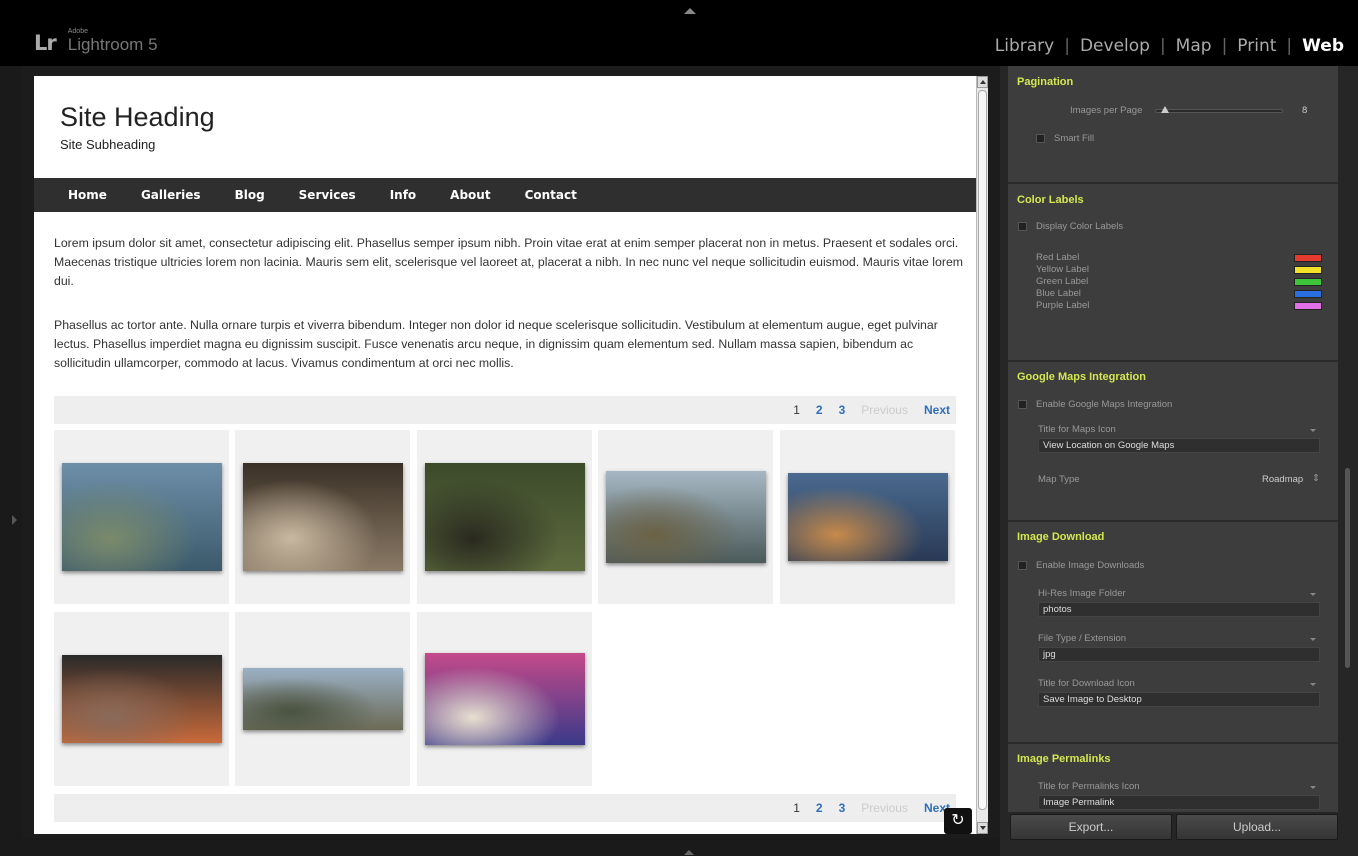 The height and width of the screenshot is (856, 1358). Describe the element at coordinates (1086, 683) in the screenshot. I see `download-icon-title-label: Title for Download Icon` at that location.